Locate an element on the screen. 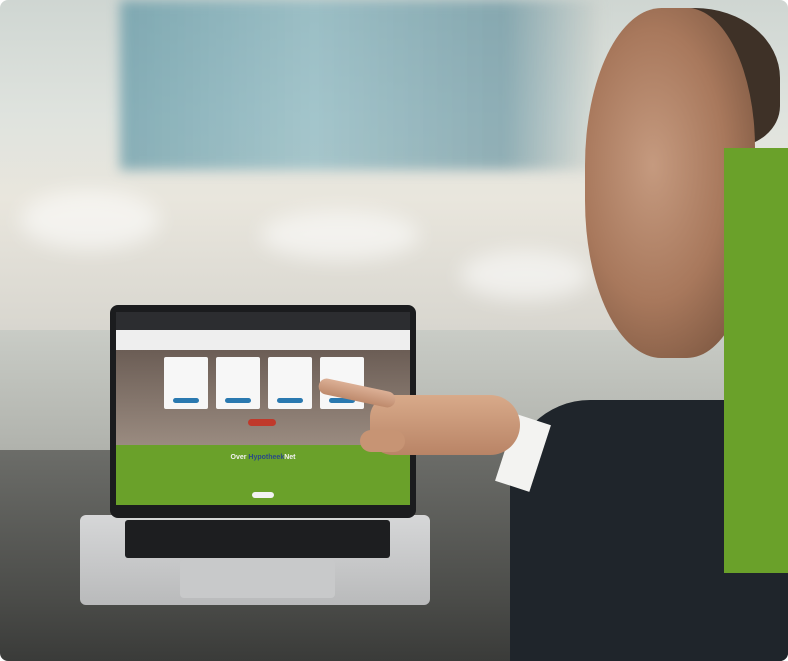  laptop-keyboard is located at coordinates (257, 539).